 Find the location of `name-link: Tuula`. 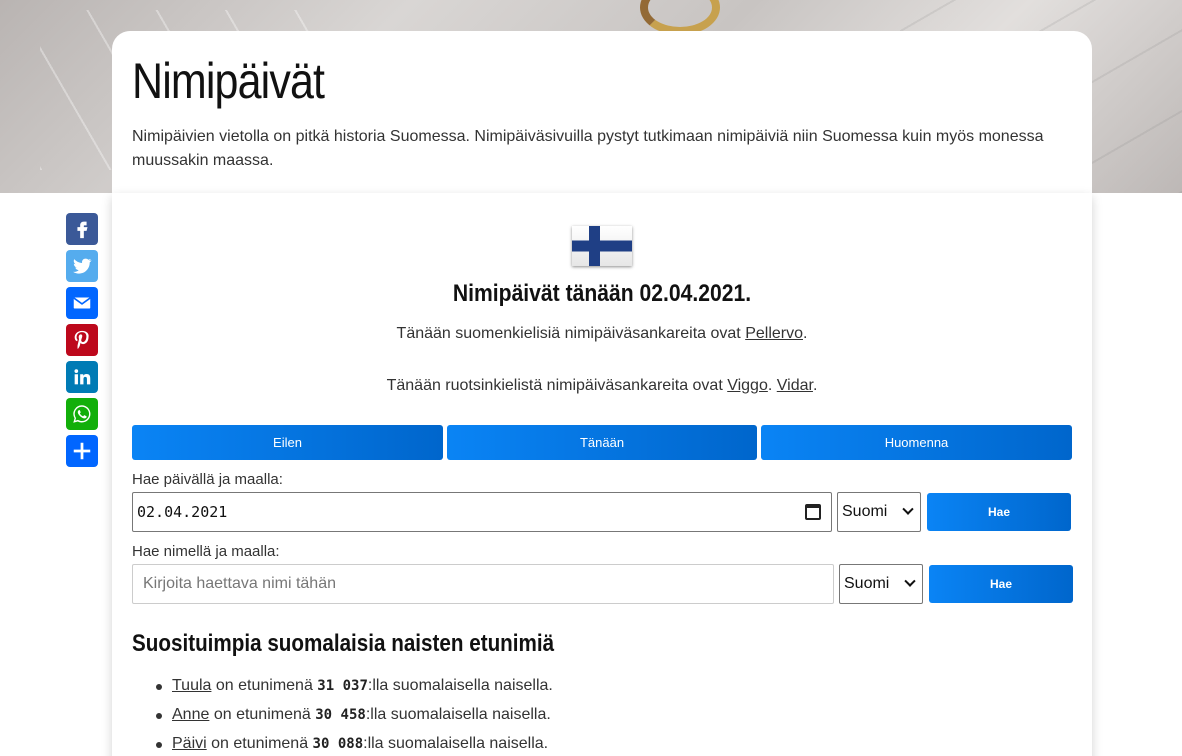

name-link: Tuula is located at coordinates (191, 685).